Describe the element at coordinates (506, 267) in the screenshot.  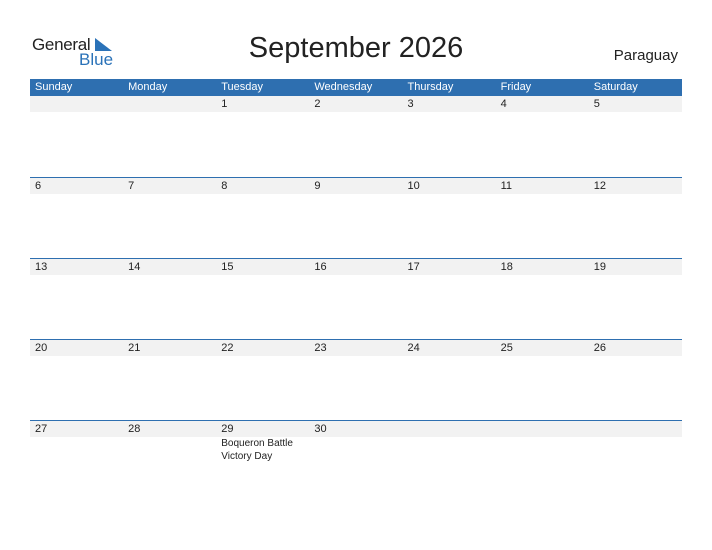
I see `day-number: 18` at that location.